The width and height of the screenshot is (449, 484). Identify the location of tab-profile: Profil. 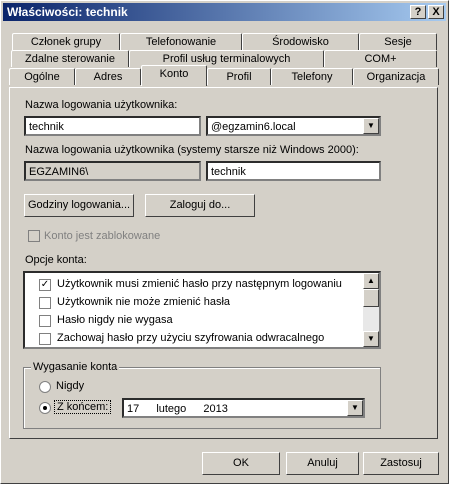
(239, 76).